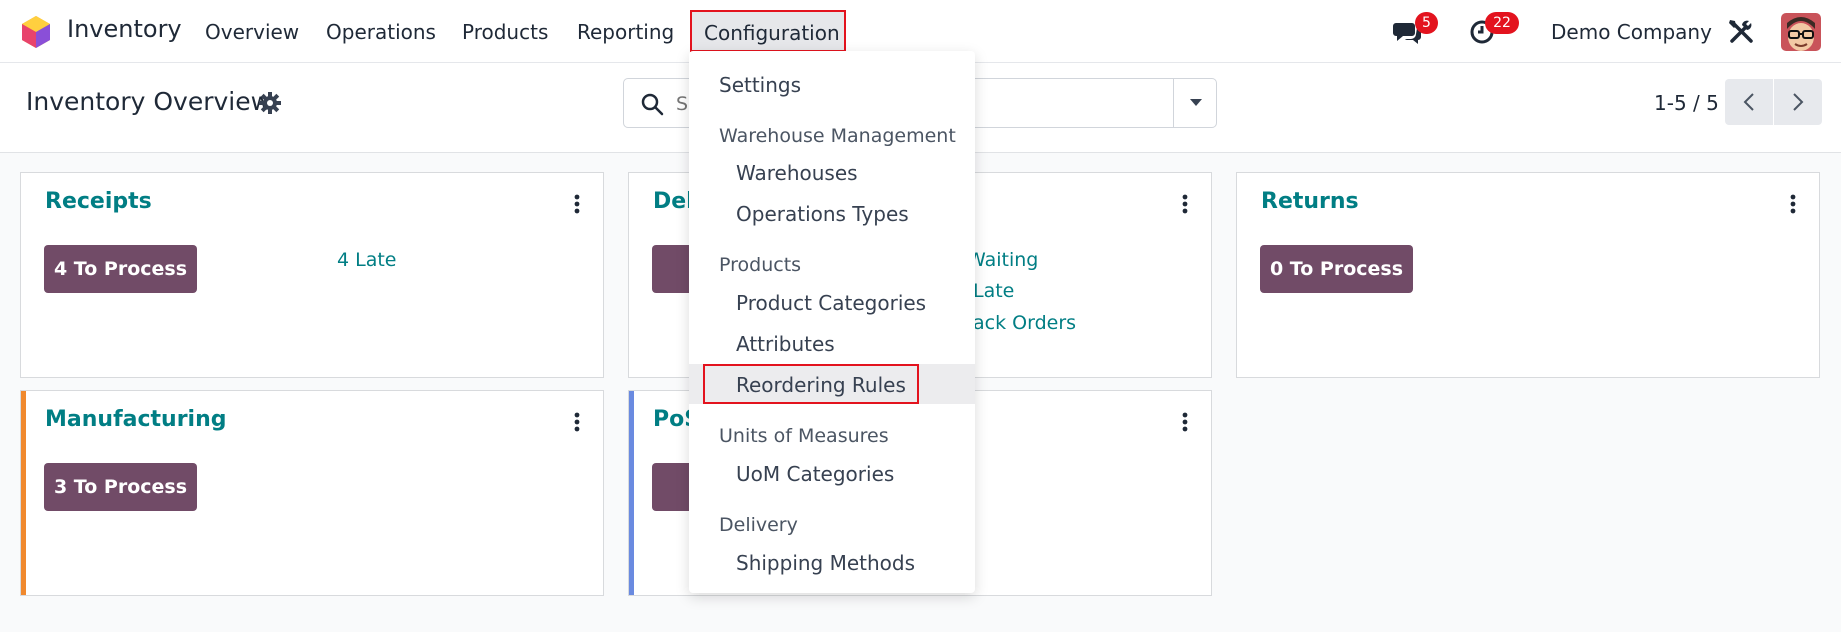 This screenshot has height=632, width=1841. I want to click on waiting-link: Waiting, so click(1002, 260).